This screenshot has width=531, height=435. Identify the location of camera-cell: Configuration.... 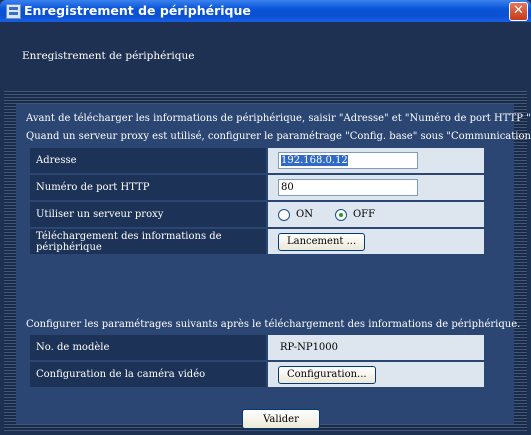
(376, 374).